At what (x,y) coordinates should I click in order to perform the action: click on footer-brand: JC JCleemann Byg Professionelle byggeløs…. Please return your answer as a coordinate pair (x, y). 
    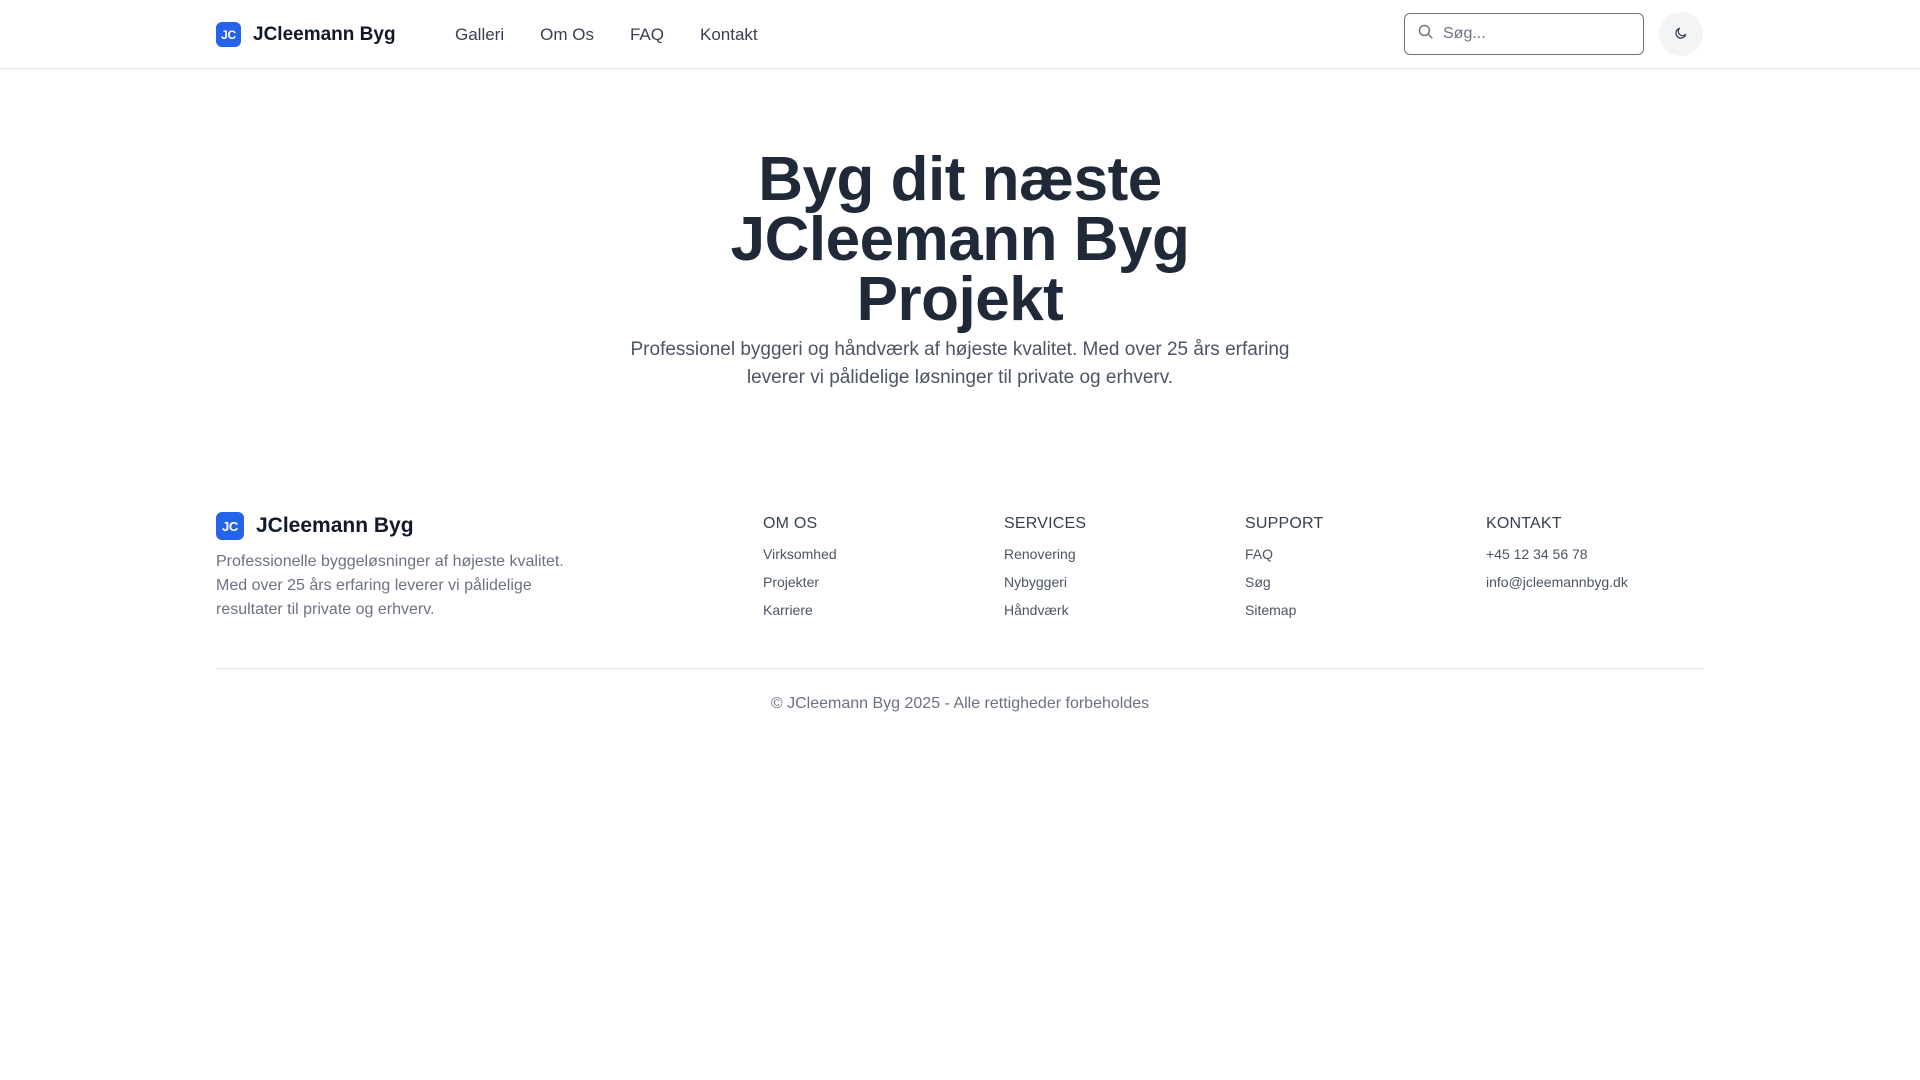
    Looking at the image, I should click on (416, 567).